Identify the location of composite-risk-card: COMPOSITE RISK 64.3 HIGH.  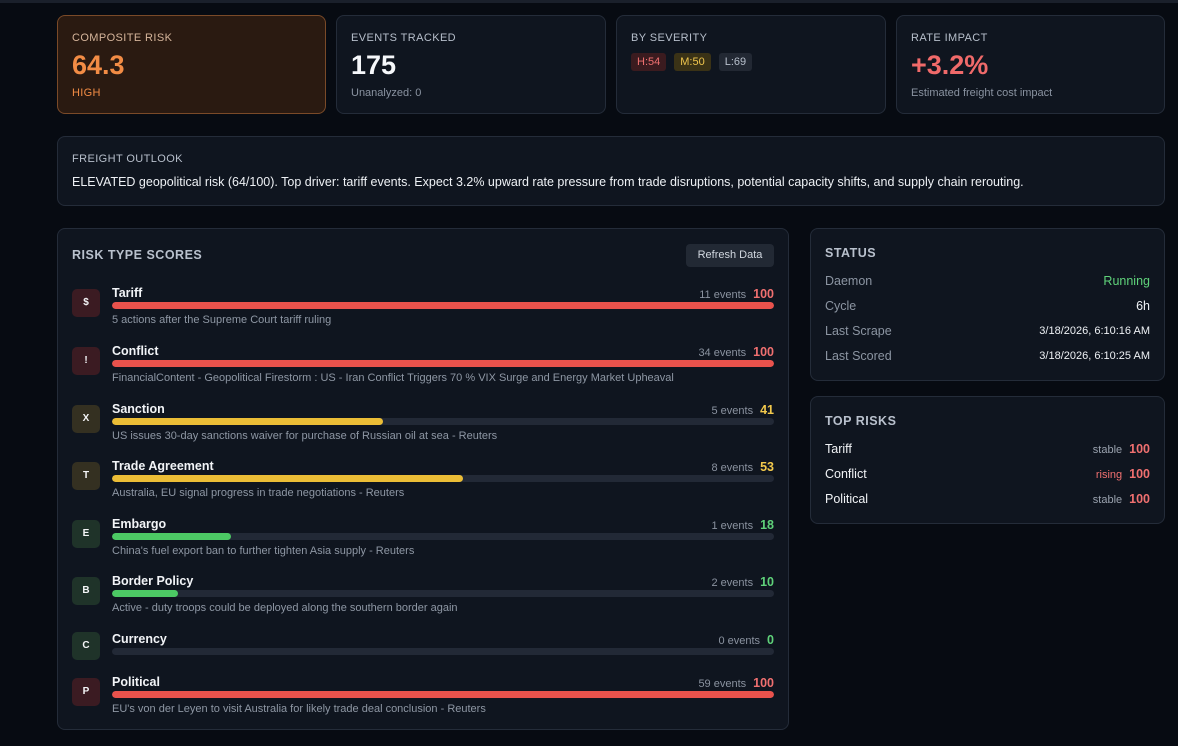
(191, 64).